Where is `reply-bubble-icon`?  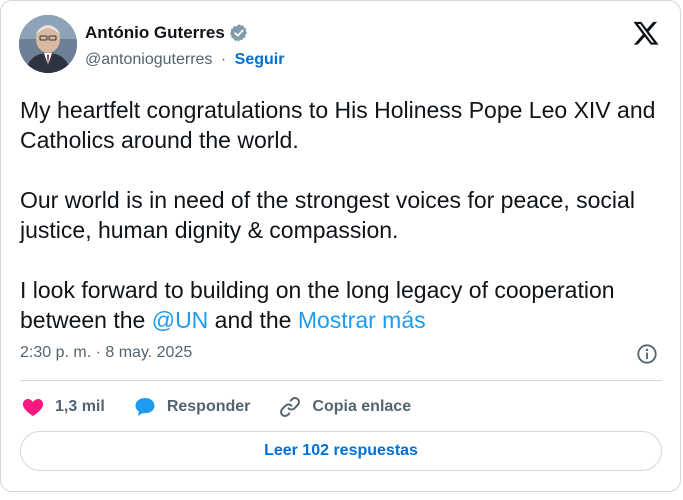
reply-bubble-icon is located at coordinates (145, 407).